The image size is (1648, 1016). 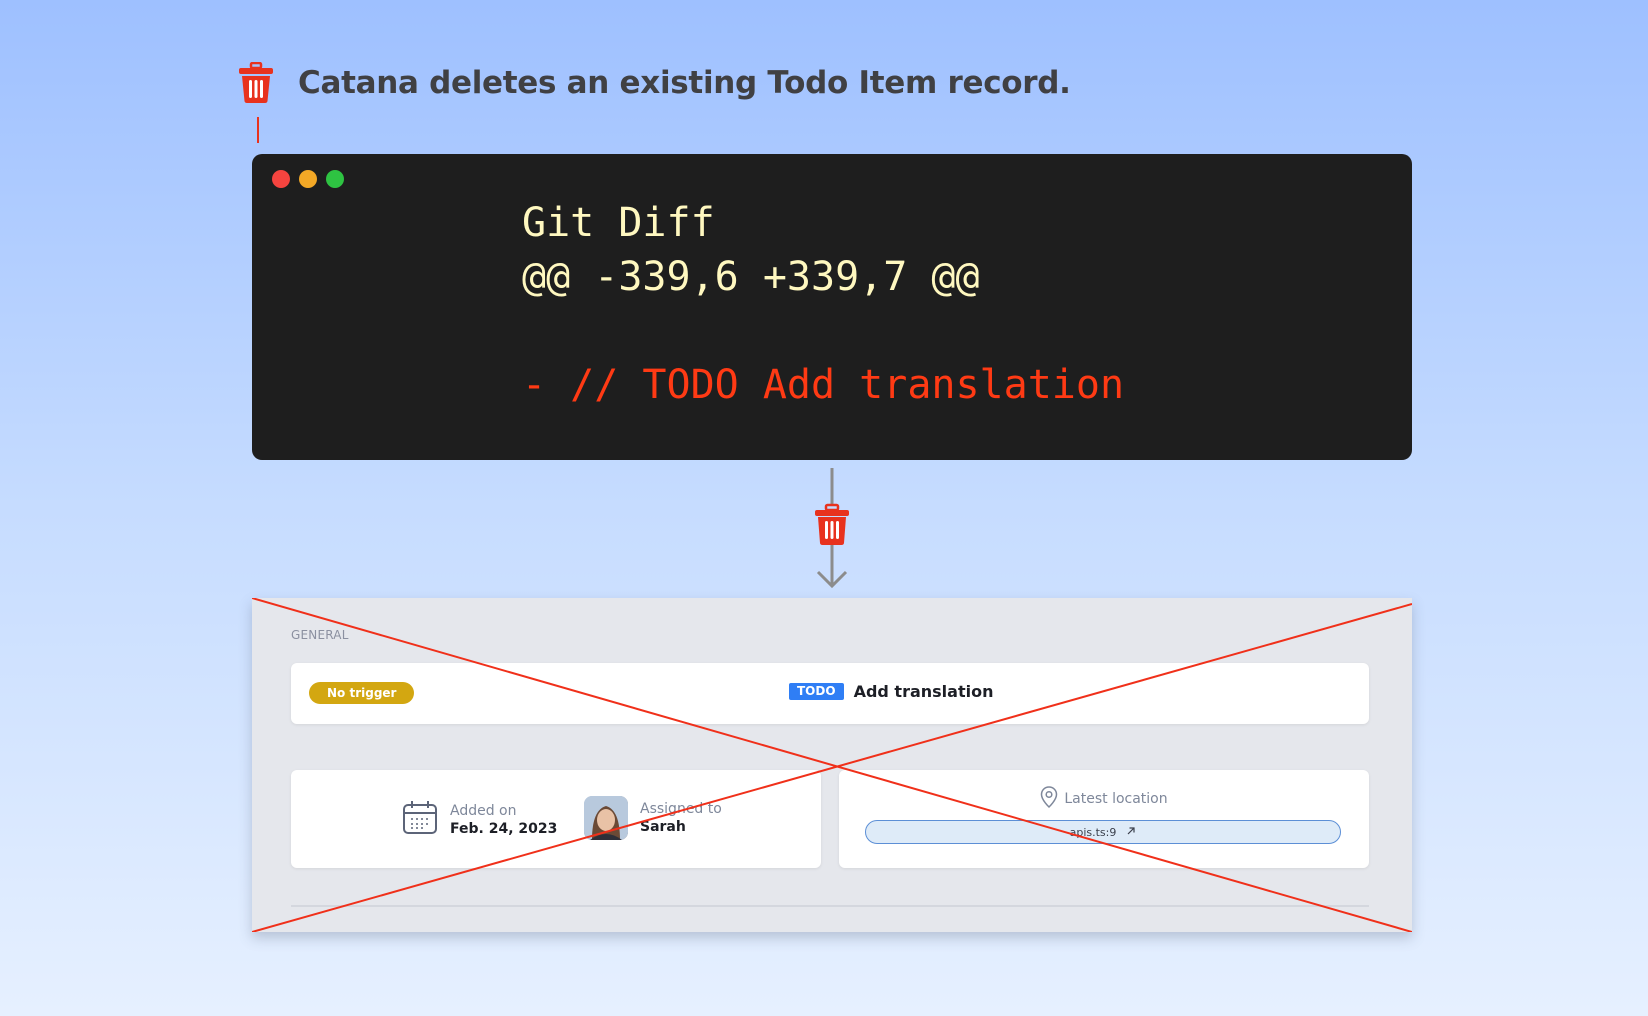 I want to click on todo-meta-panel: Added on Feb. 24, 2023 Assigned to Sarah, so click(x=556, y=819).